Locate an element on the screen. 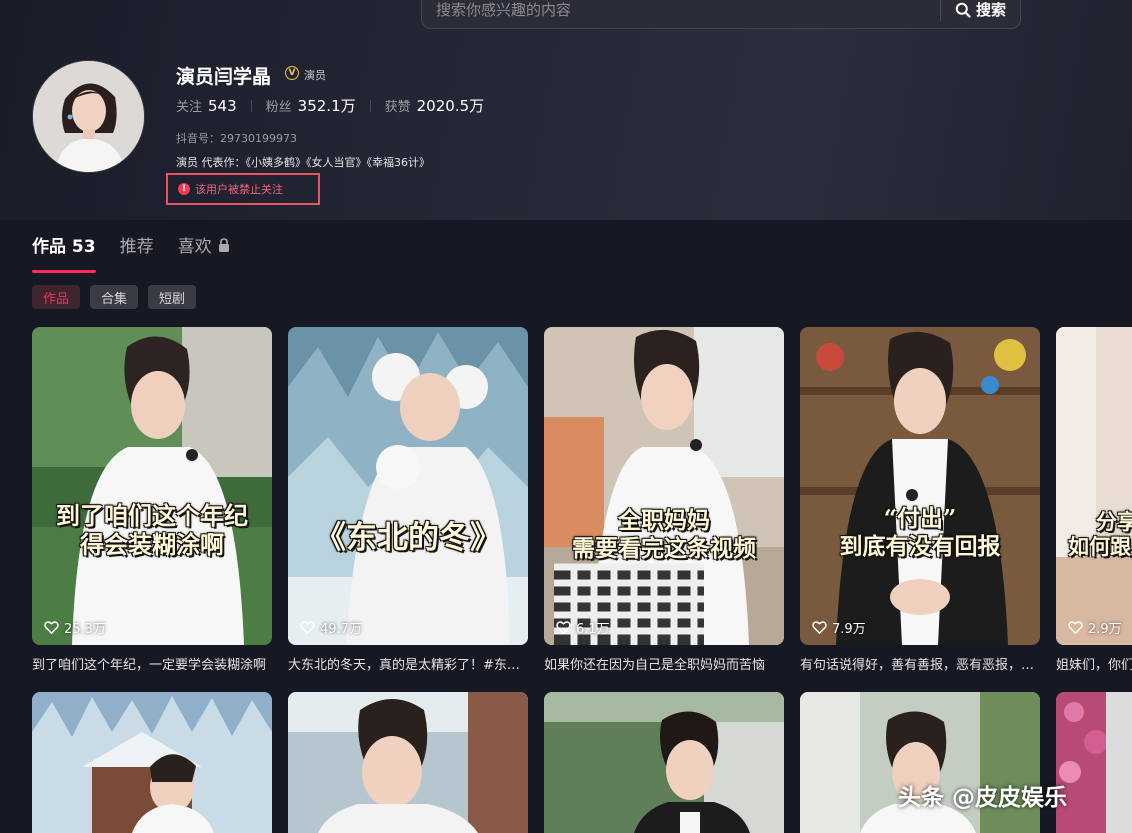 The width and height of the screenshot is (1132, 833). video-thumbnail: 到了咱们这个年纪 得会装糊涂啊 25.3万 is located at coordinates (152, 486).